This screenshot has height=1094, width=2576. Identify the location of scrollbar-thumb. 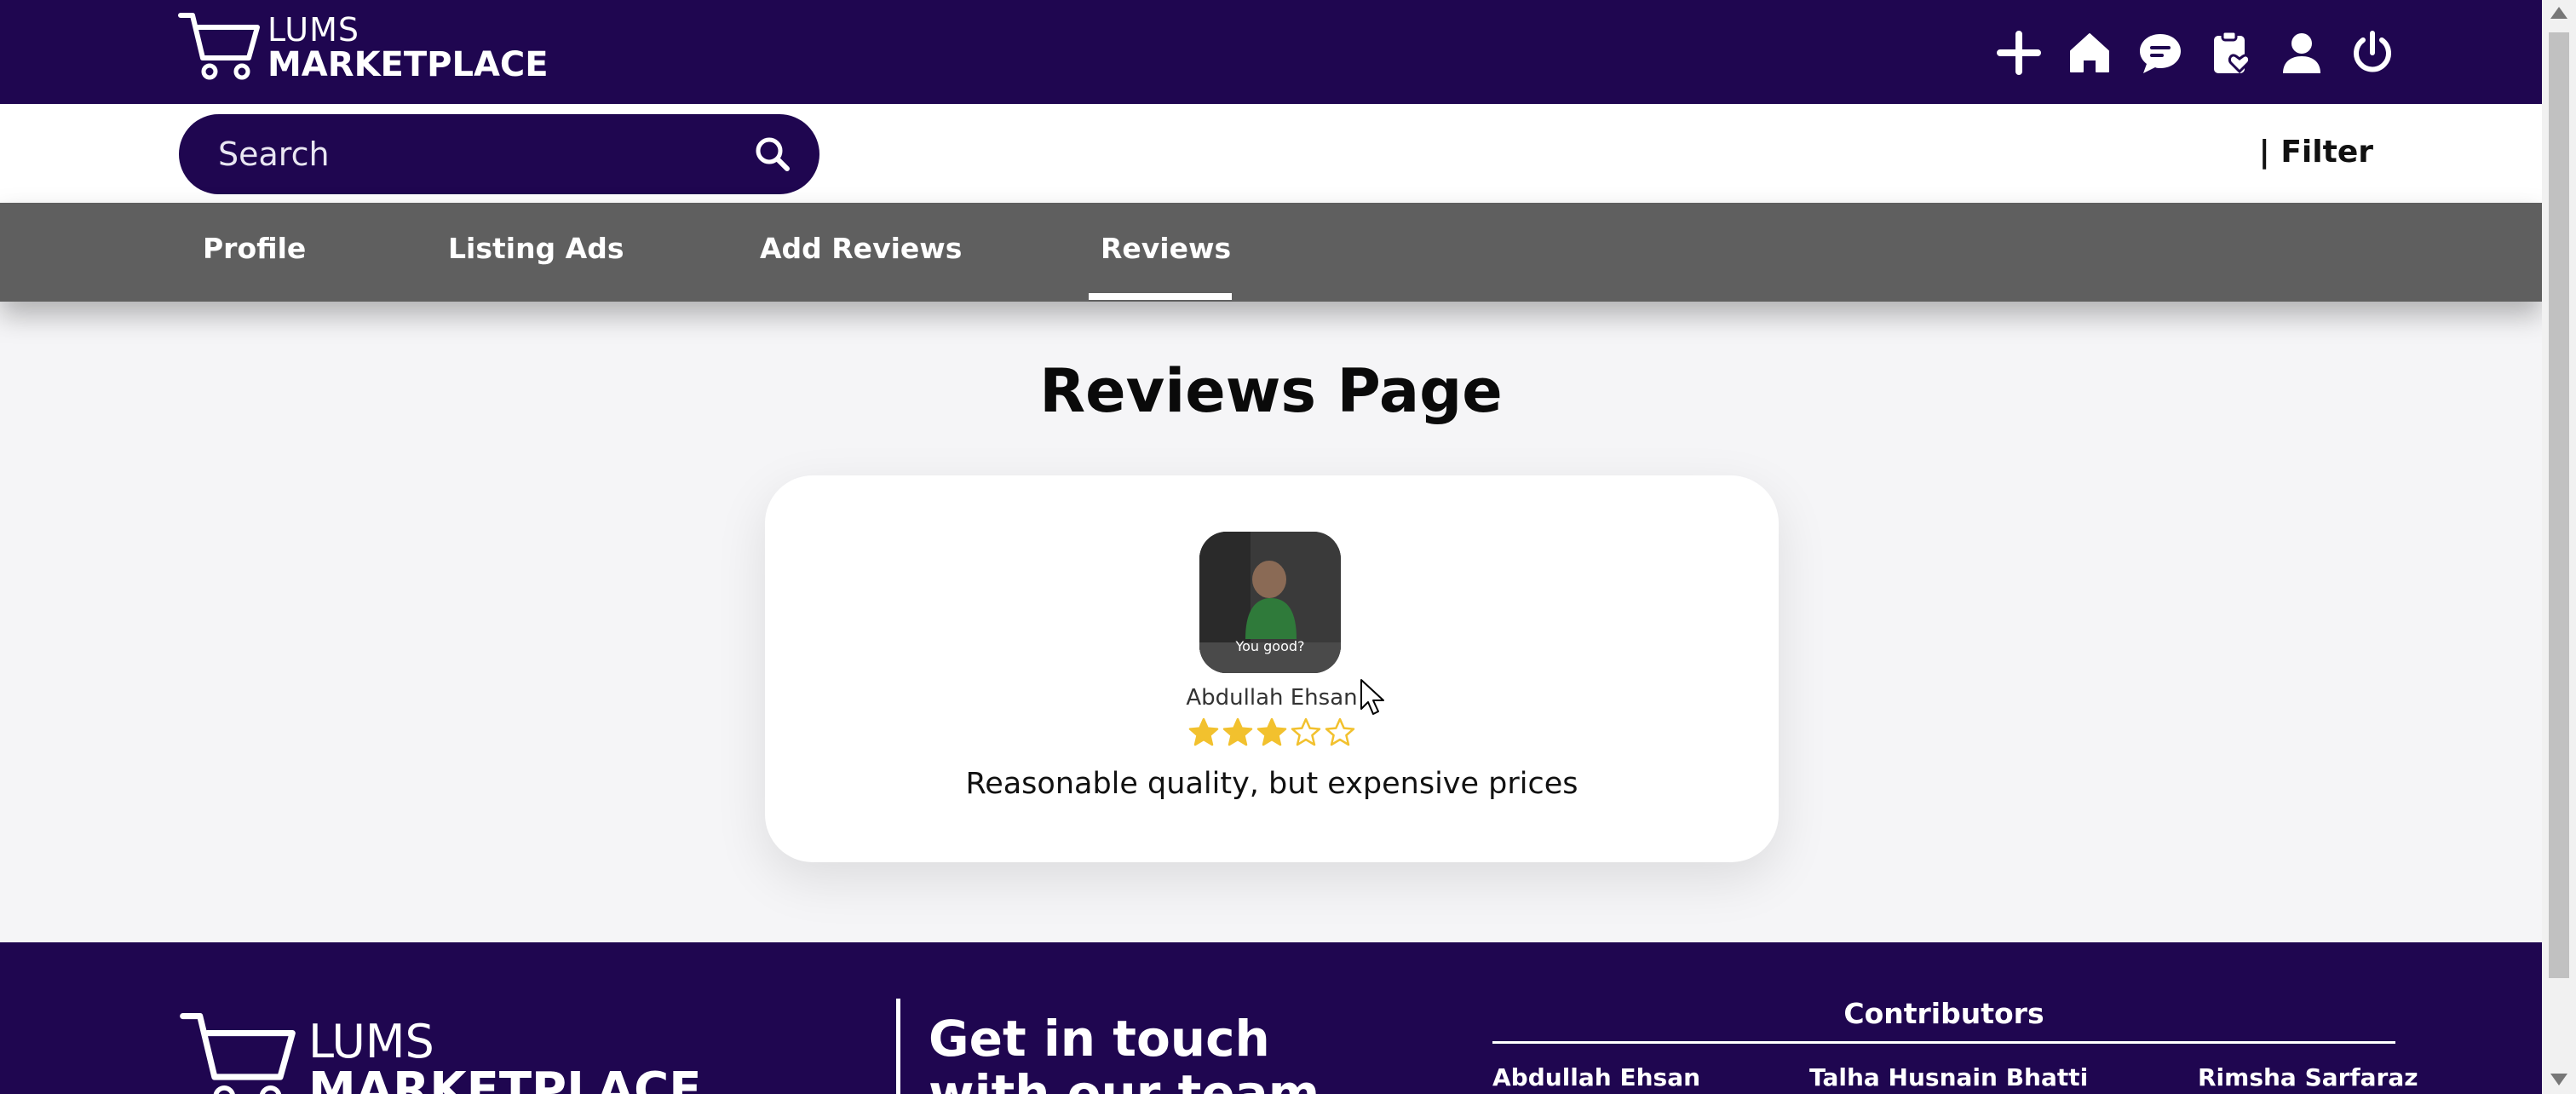
(2559, 505).